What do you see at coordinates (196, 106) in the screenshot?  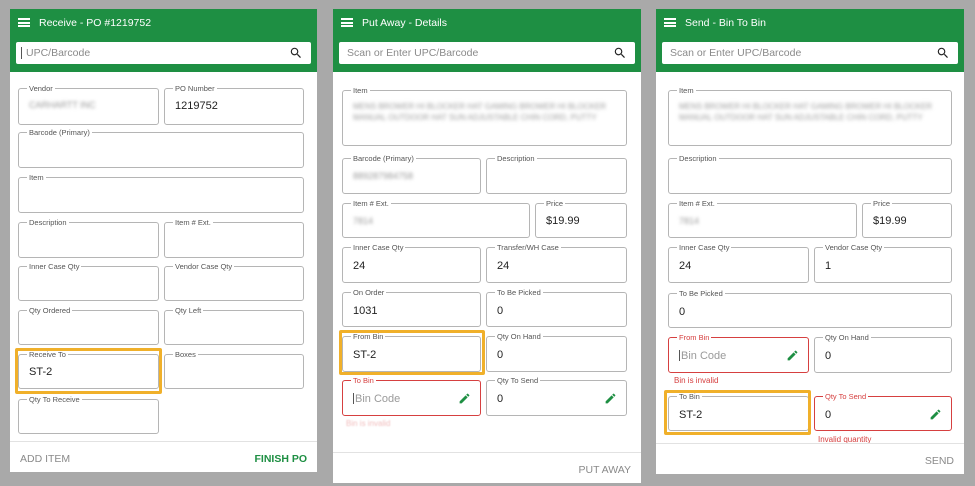 I see `po-number-value: 1219752` at bounding box center [196, 106].